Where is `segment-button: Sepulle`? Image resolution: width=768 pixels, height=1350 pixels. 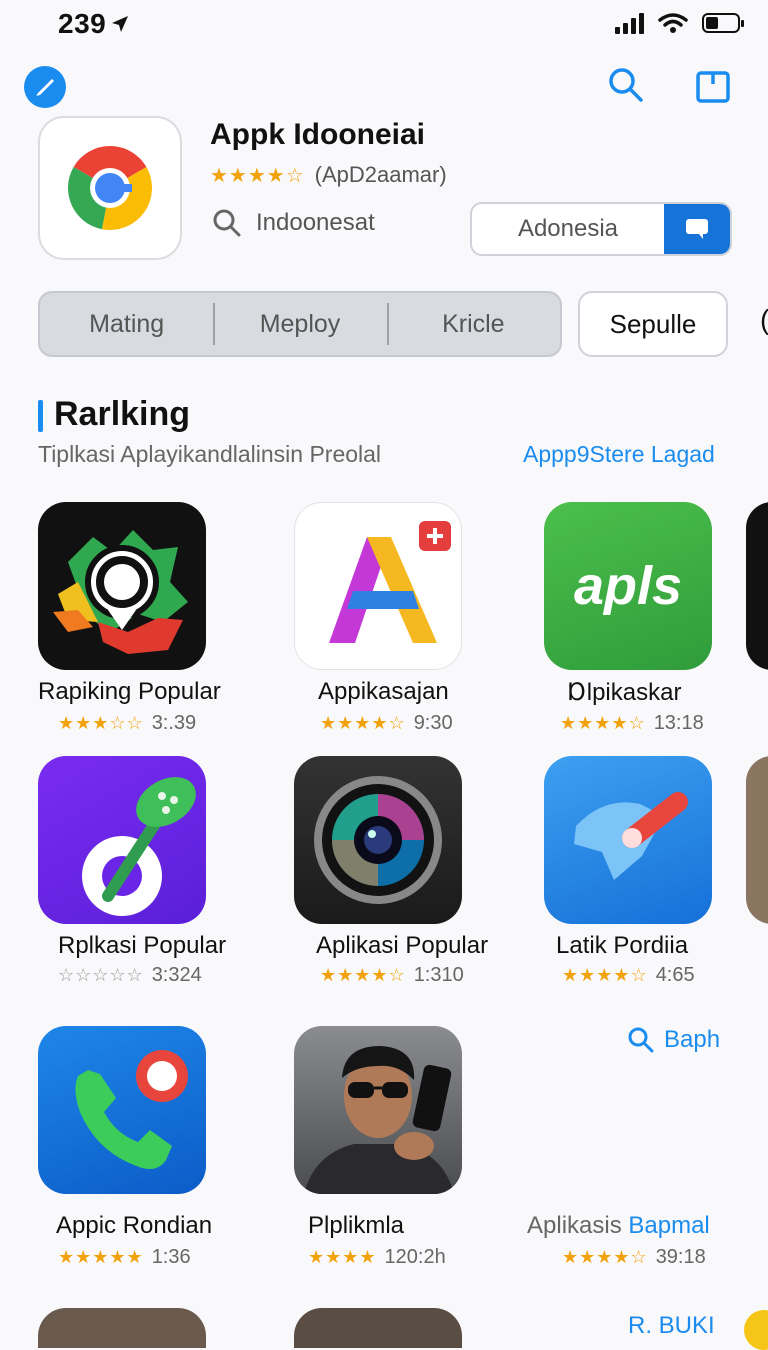
segment-button: Sepulle is located at coordinates (653, 324).